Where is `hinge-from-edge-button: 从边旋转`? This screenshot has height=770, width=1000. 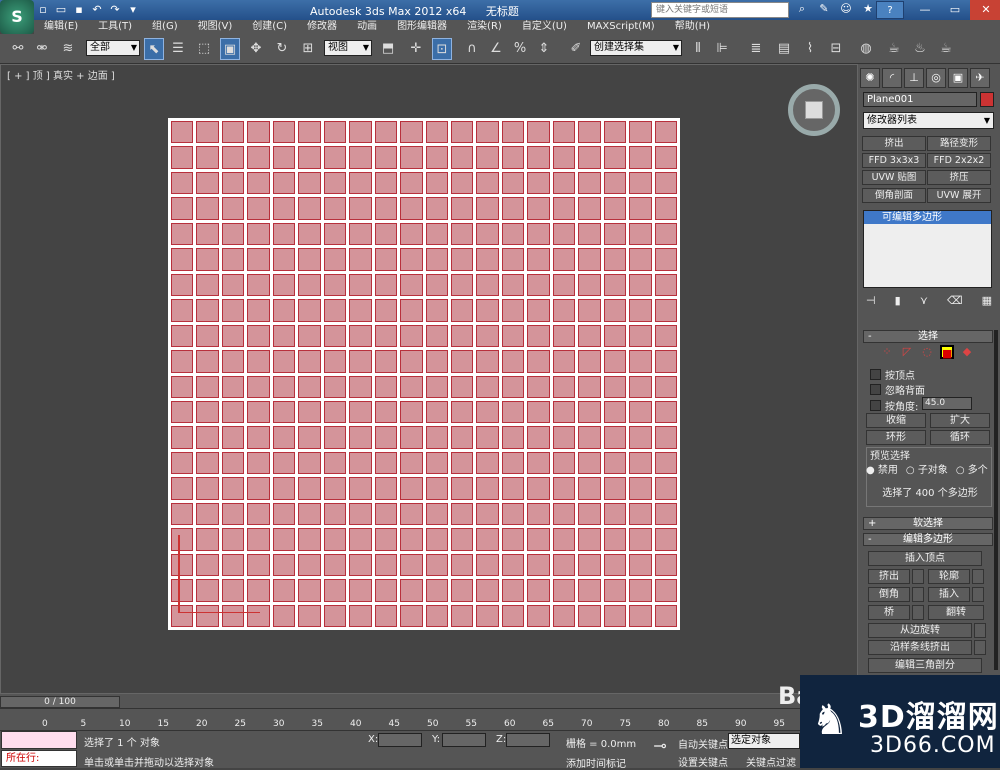 hinge-from-edge-button: 从边旋转 is located at coordinates (920, 630).